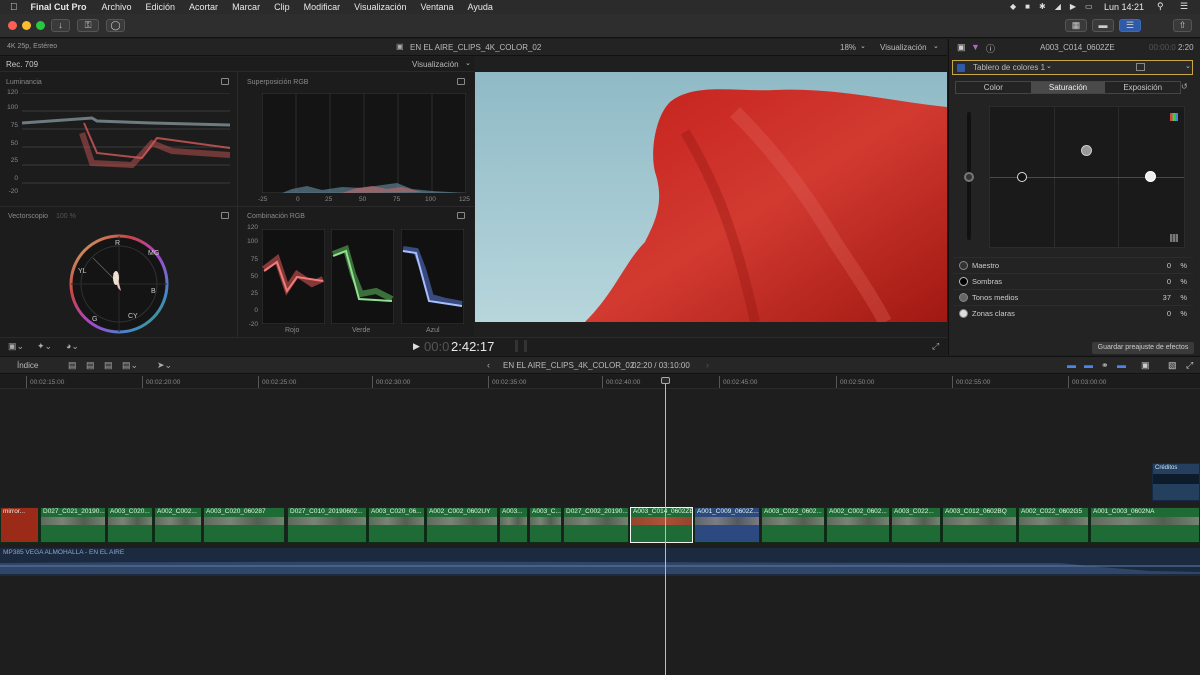 Image resolution: width=1200 pixels, height=675 pixels. I want to click on save-preset-button: Guardar preajuste de efectos, so click(1143, 348).